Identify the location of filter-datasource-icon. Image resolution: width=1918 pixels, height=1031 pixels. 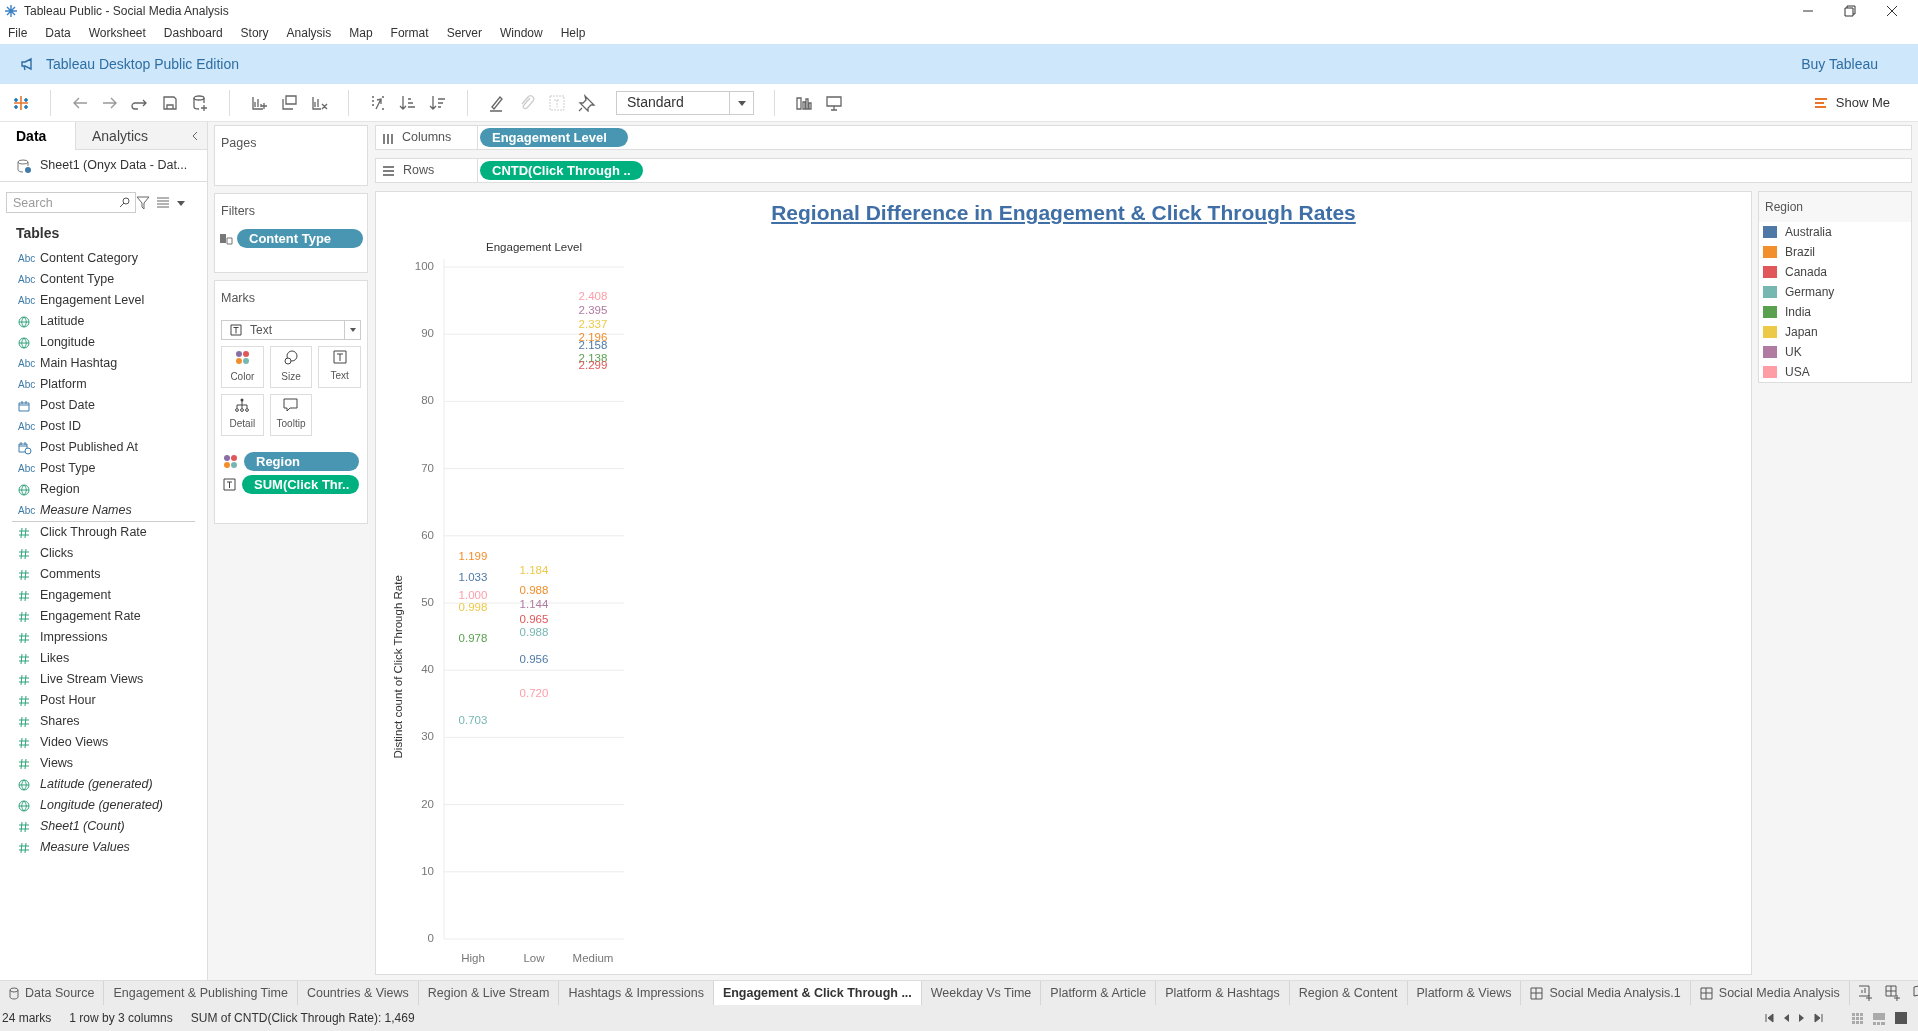
(226, 238).